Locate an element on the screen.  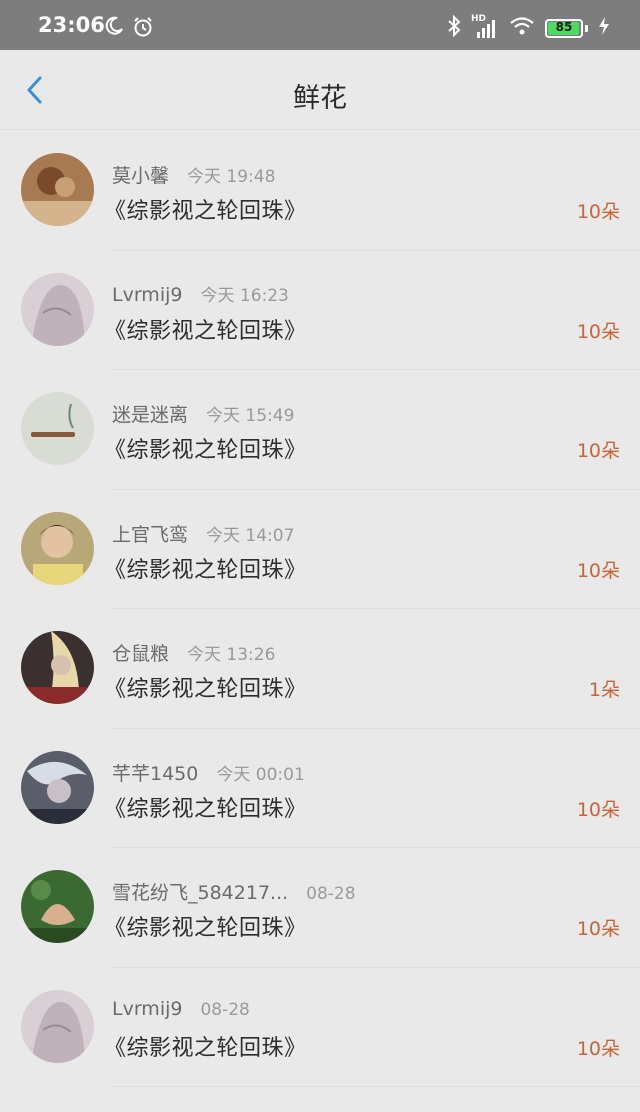
page-title: 鲜花 is located at coordinates (320, 98).